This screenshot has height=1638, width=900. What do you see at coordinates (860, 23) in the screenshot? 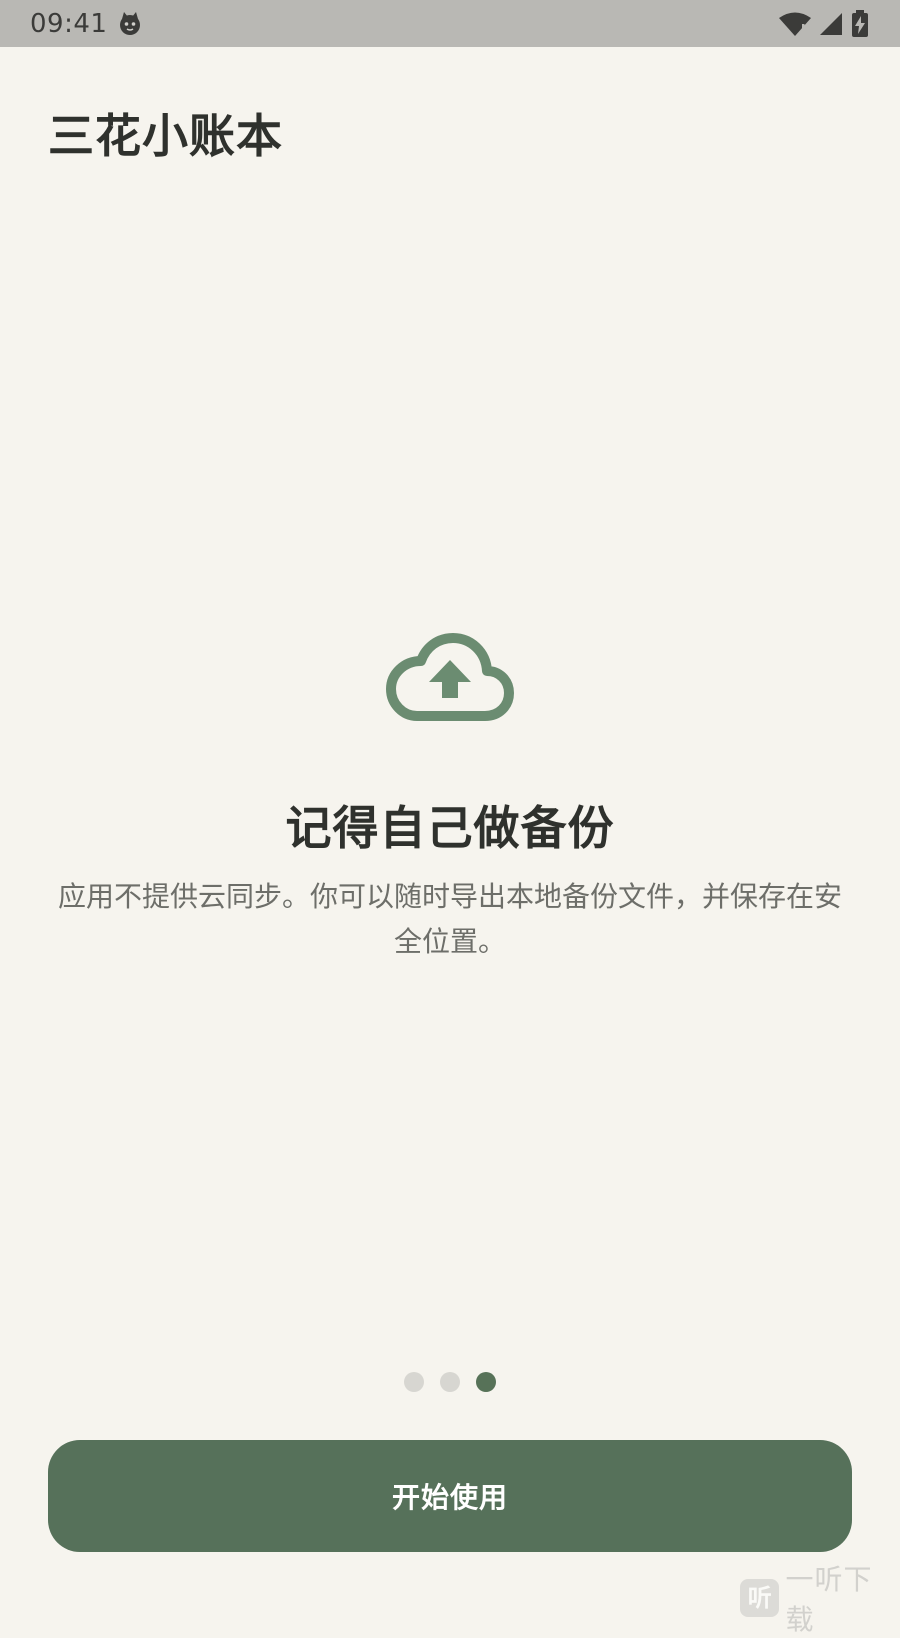
I see `battery-charging-icon` at bounding box center [860, 23].